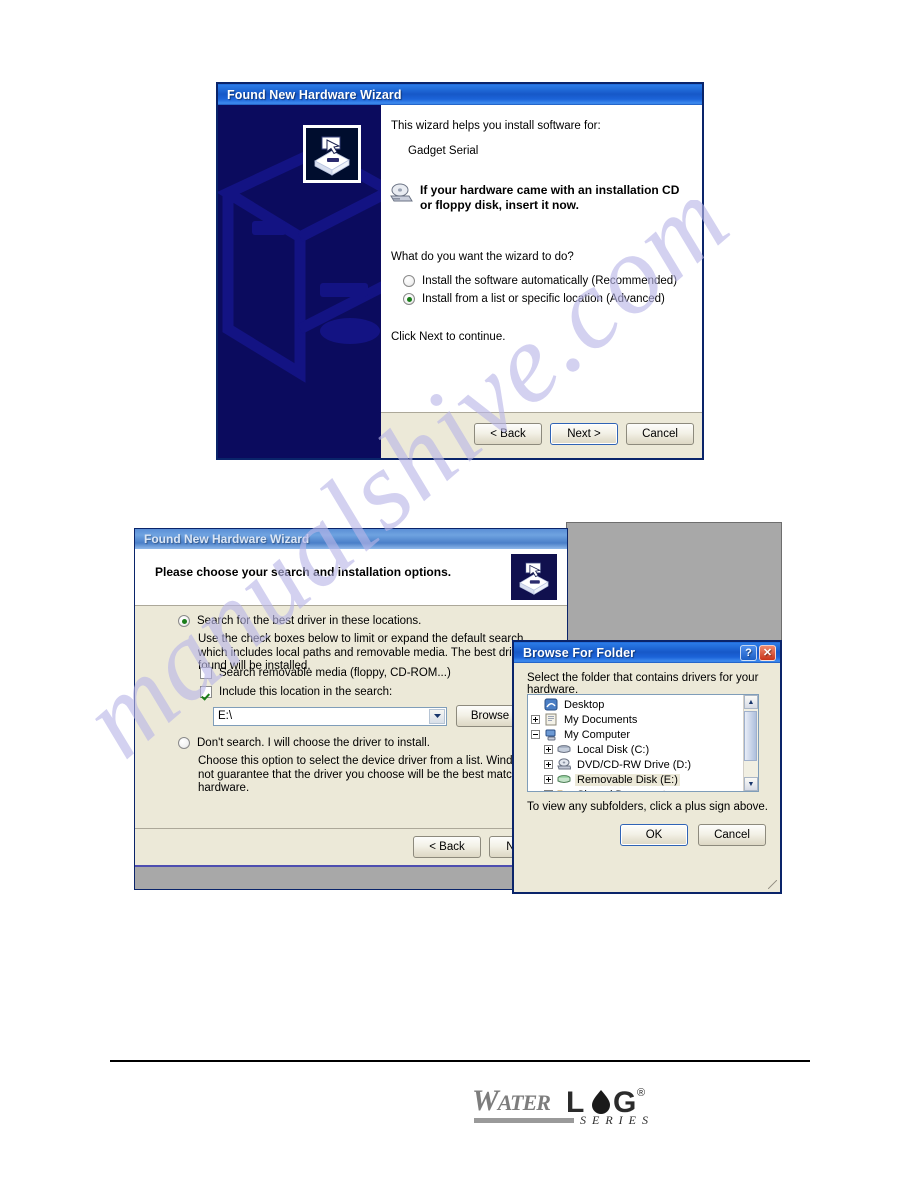  Describe the element at coordinates (564, 789) in the screenshot. I see `folder-icon` at that location.